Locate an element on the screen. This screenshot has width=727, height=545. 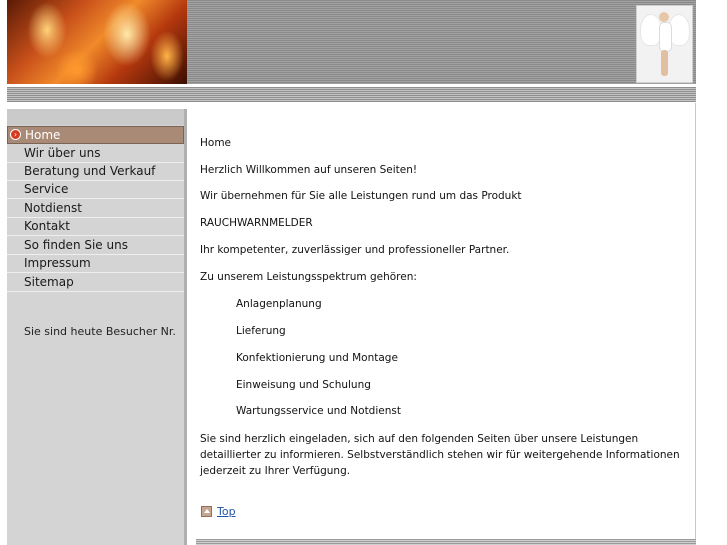
header-banner is located at coordinates (441, 42).